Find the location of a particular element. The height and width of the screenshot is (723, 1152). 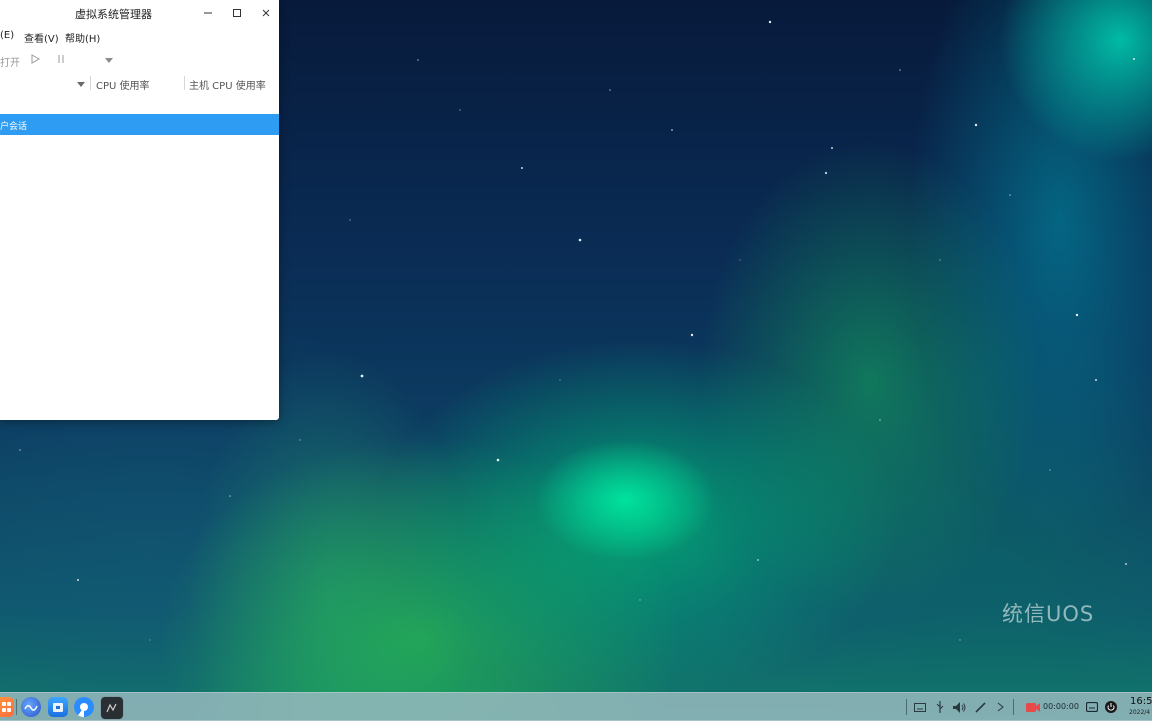

wave-icon is located at coordinates (31, 708).